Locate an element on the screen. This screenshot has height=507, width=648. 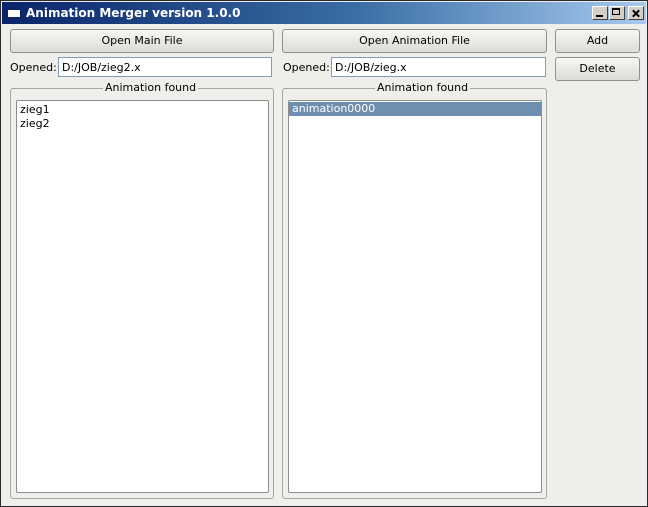
minimize-icon is located at coordinates (600, 13).